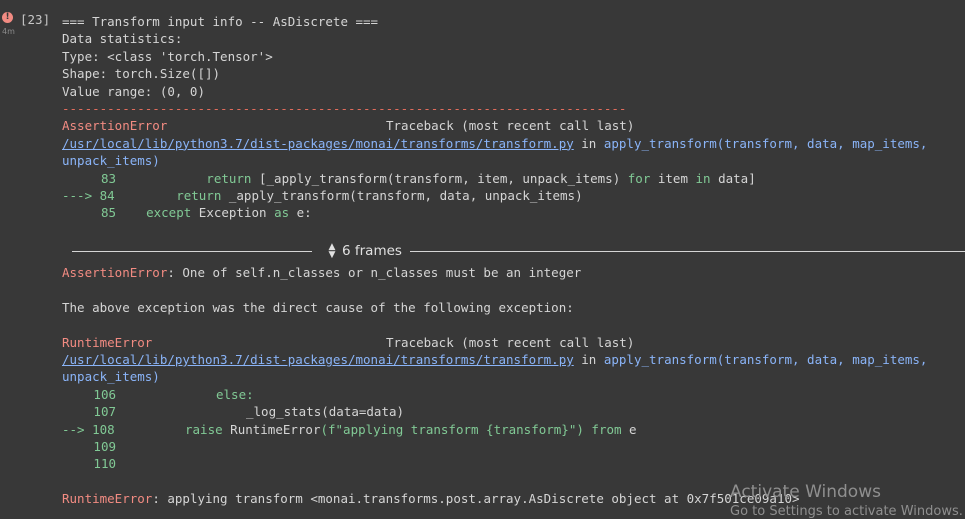 This screenshot has width=965, height=519. I want to click on show-frames-button: ▲ ▼ 6 frames, so click(364, 251).